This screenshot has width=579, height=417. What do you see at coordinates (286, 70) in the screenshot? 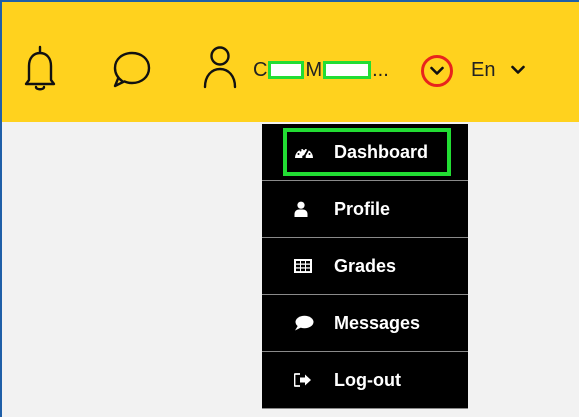
I see `redacted-first-name` at bounding box center [286, 70].